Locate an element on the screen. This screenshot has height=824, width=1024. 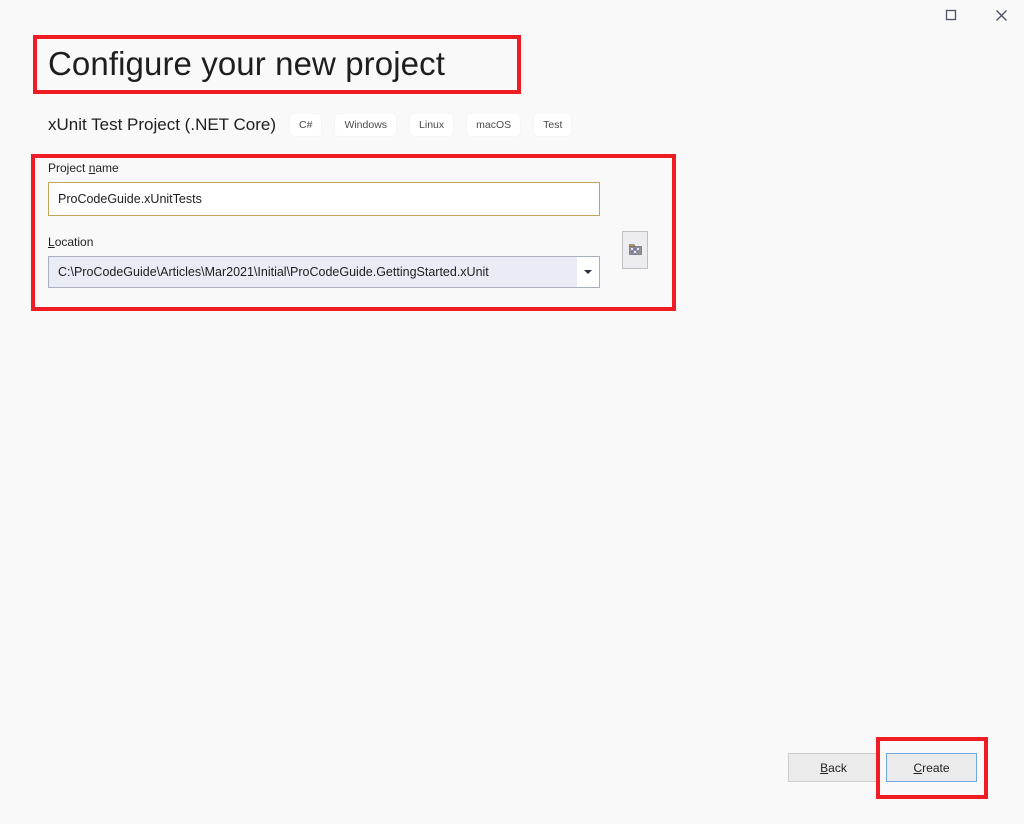
location-dropdown-button is located at coordinates (588, 272).